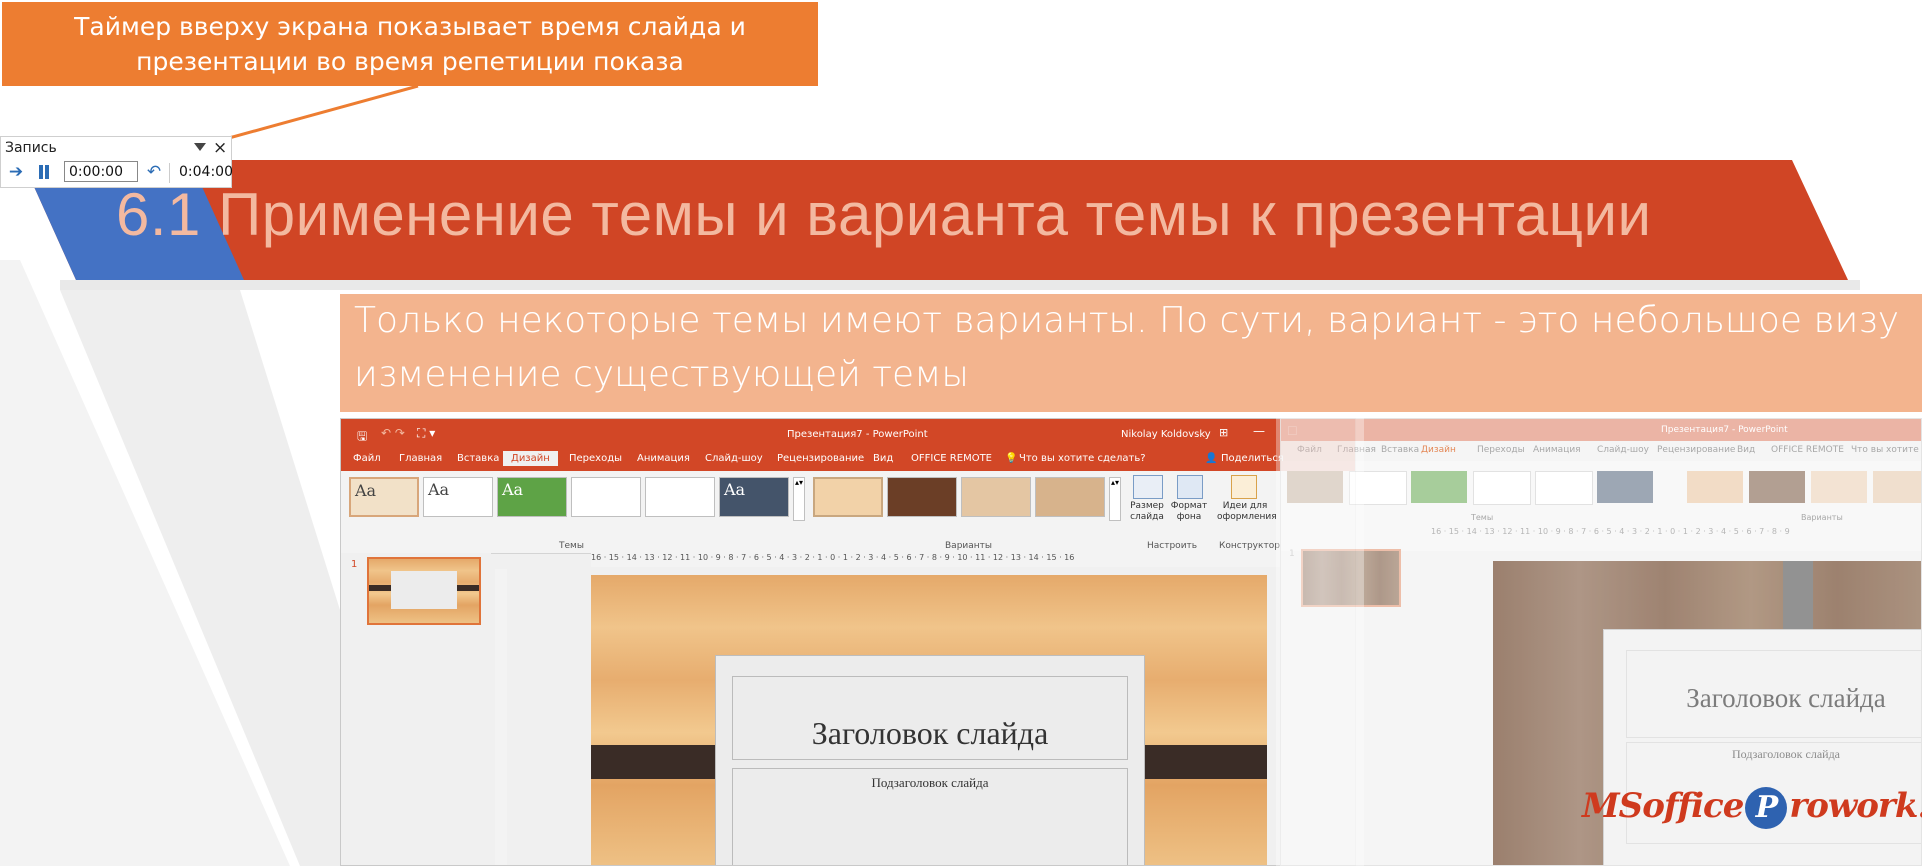 Image resolution: width=1922 pixels, height=866 pixels. I want to click on ppt2-tab-office-remote: OFFICE REMOTE, so click(1807, 450).